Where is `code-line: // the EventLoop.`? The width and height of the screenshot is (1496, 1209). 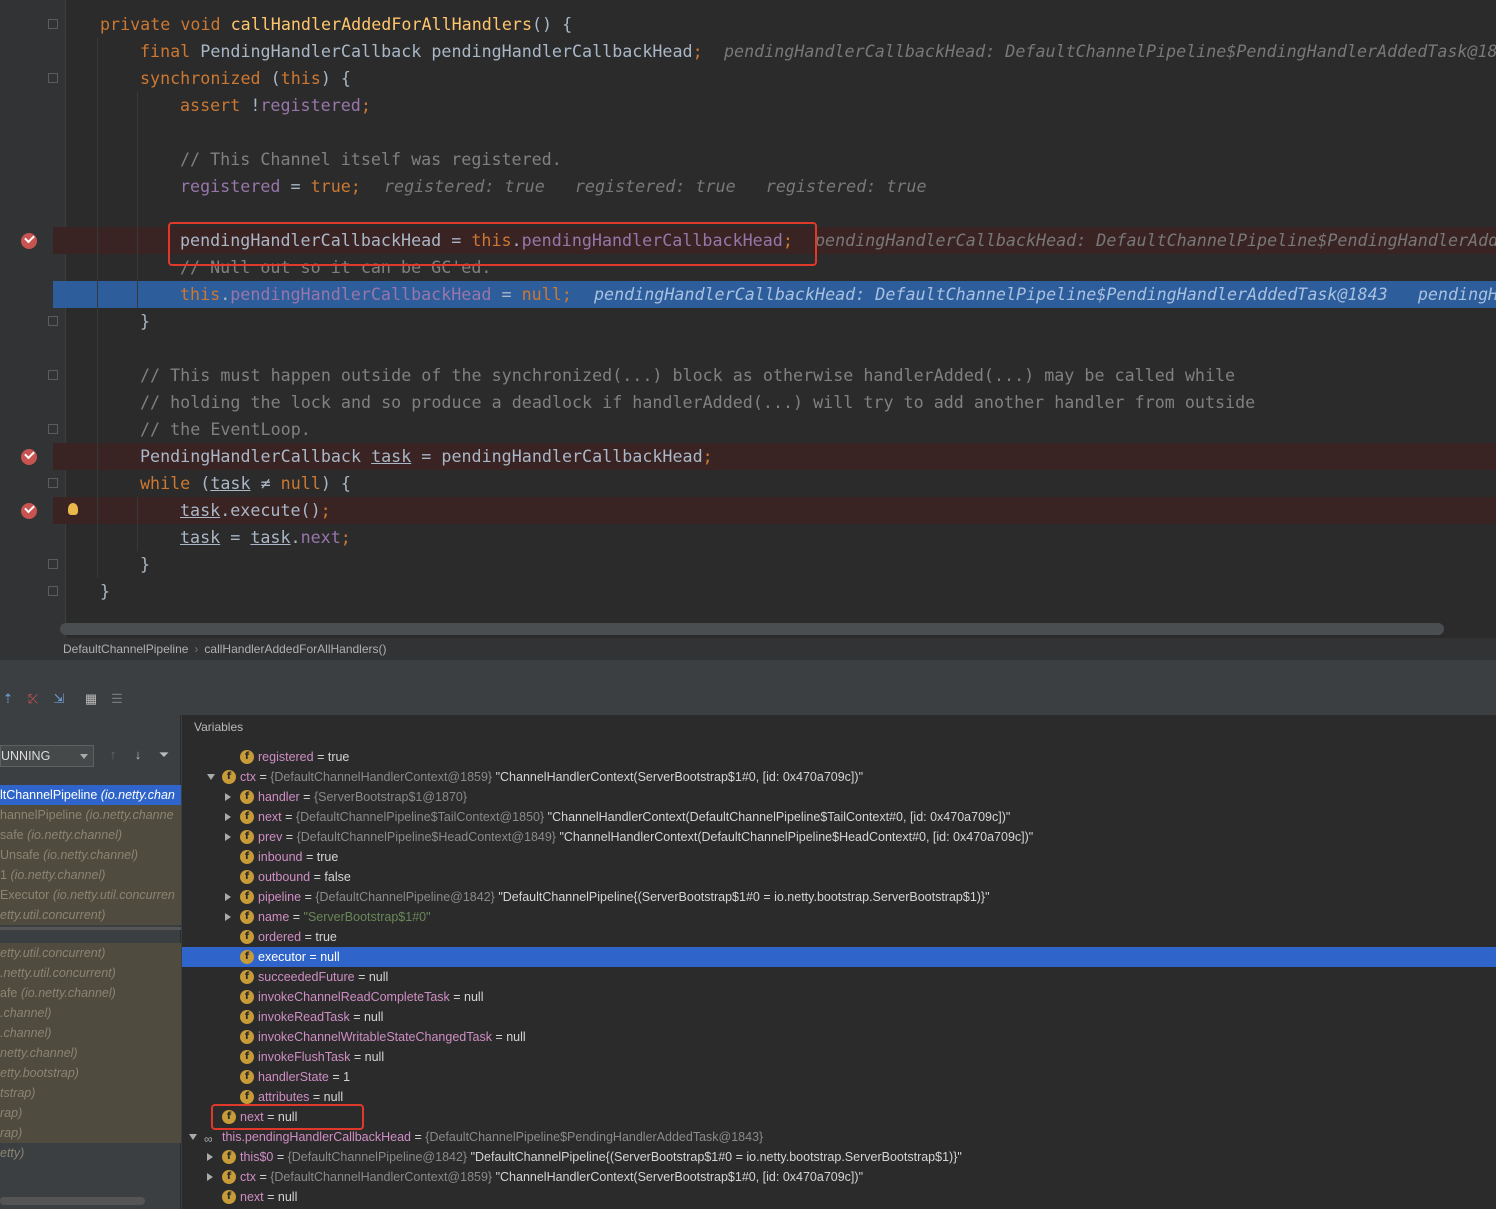
code-line: // the EventLoop. is located at coordinates (748, 429).